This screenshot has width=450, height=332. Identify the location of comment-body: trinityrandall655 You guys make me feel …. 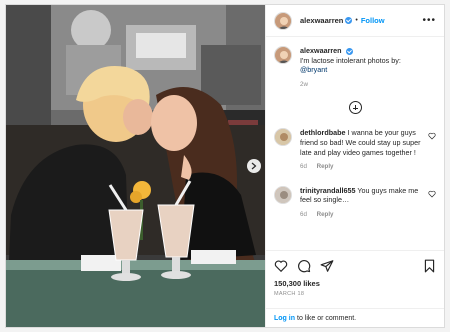
(364, 203).